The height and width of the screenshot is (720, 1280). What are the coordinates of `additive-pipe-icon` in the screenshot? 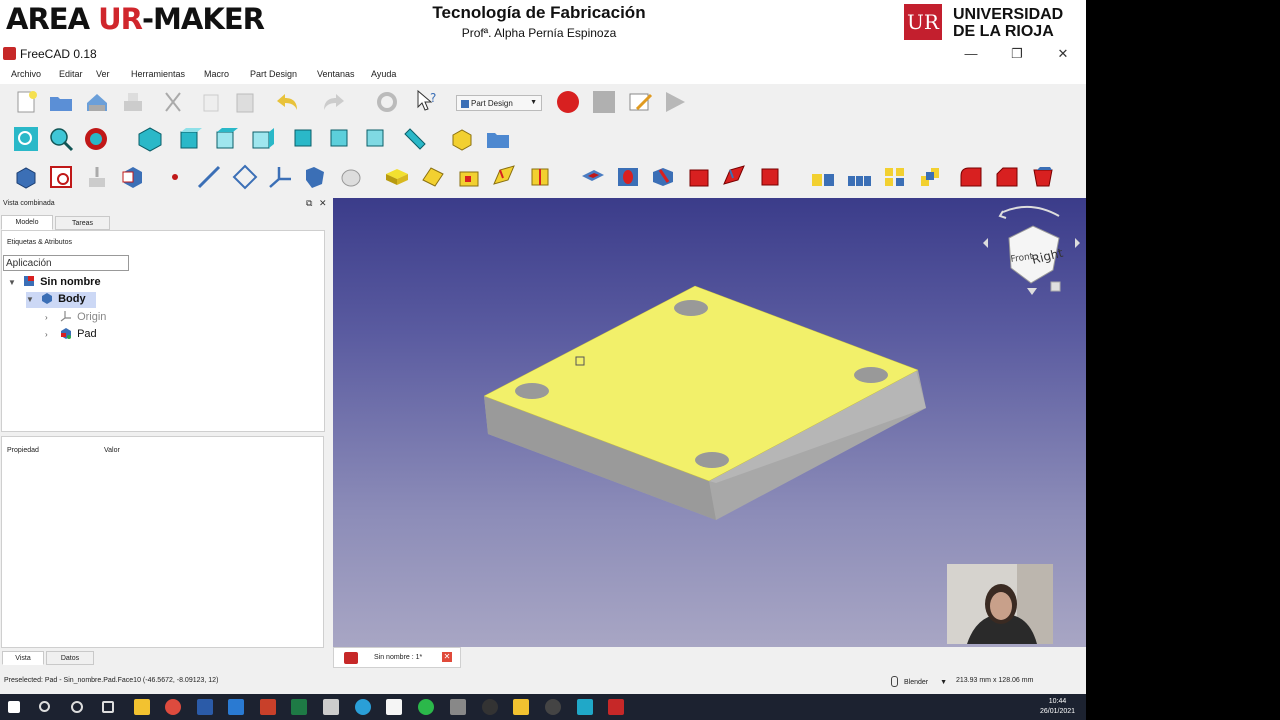 It's located at (504, 177).